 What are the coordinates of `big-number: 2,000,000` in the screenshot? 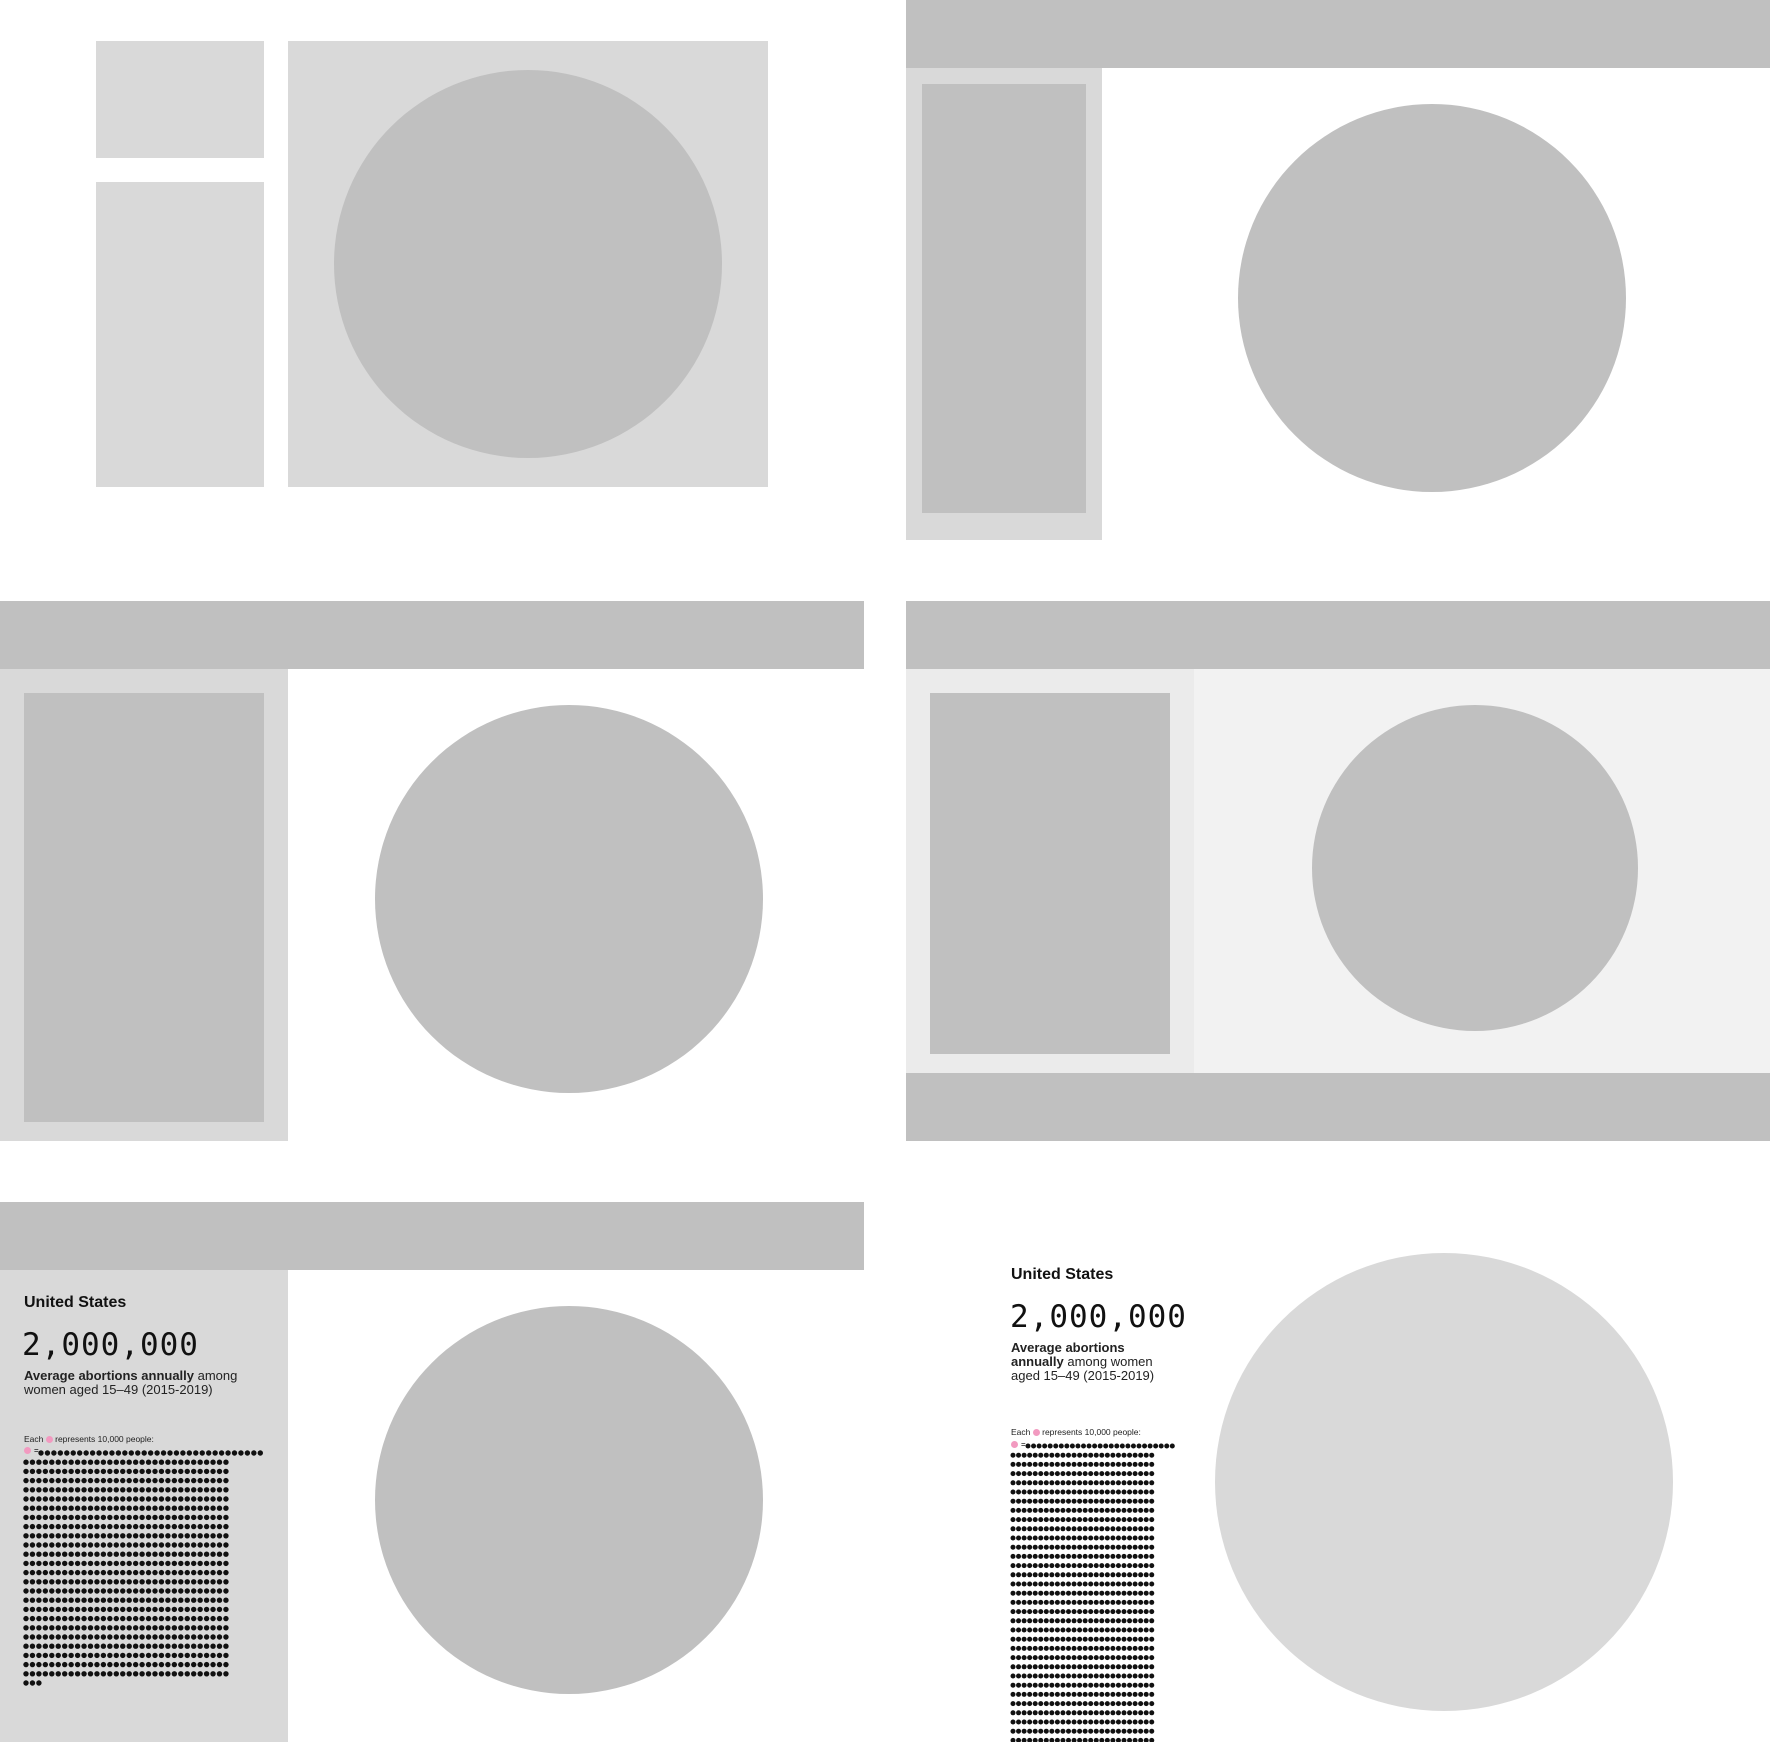 It's located at (110, 1345).